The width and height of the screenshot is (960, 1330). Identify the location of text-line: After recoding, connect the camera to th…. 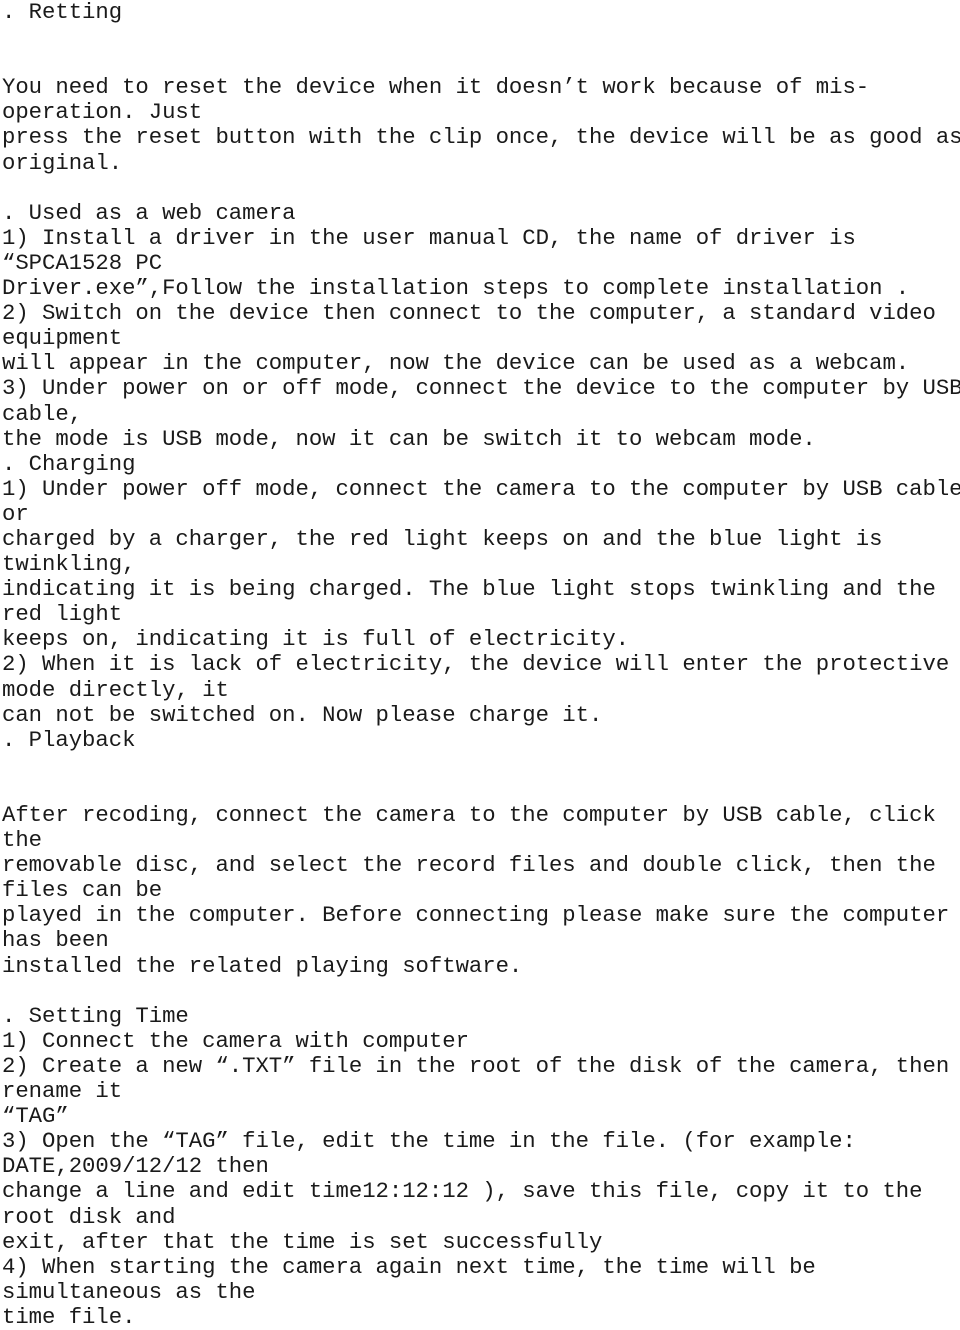
(469, 815).